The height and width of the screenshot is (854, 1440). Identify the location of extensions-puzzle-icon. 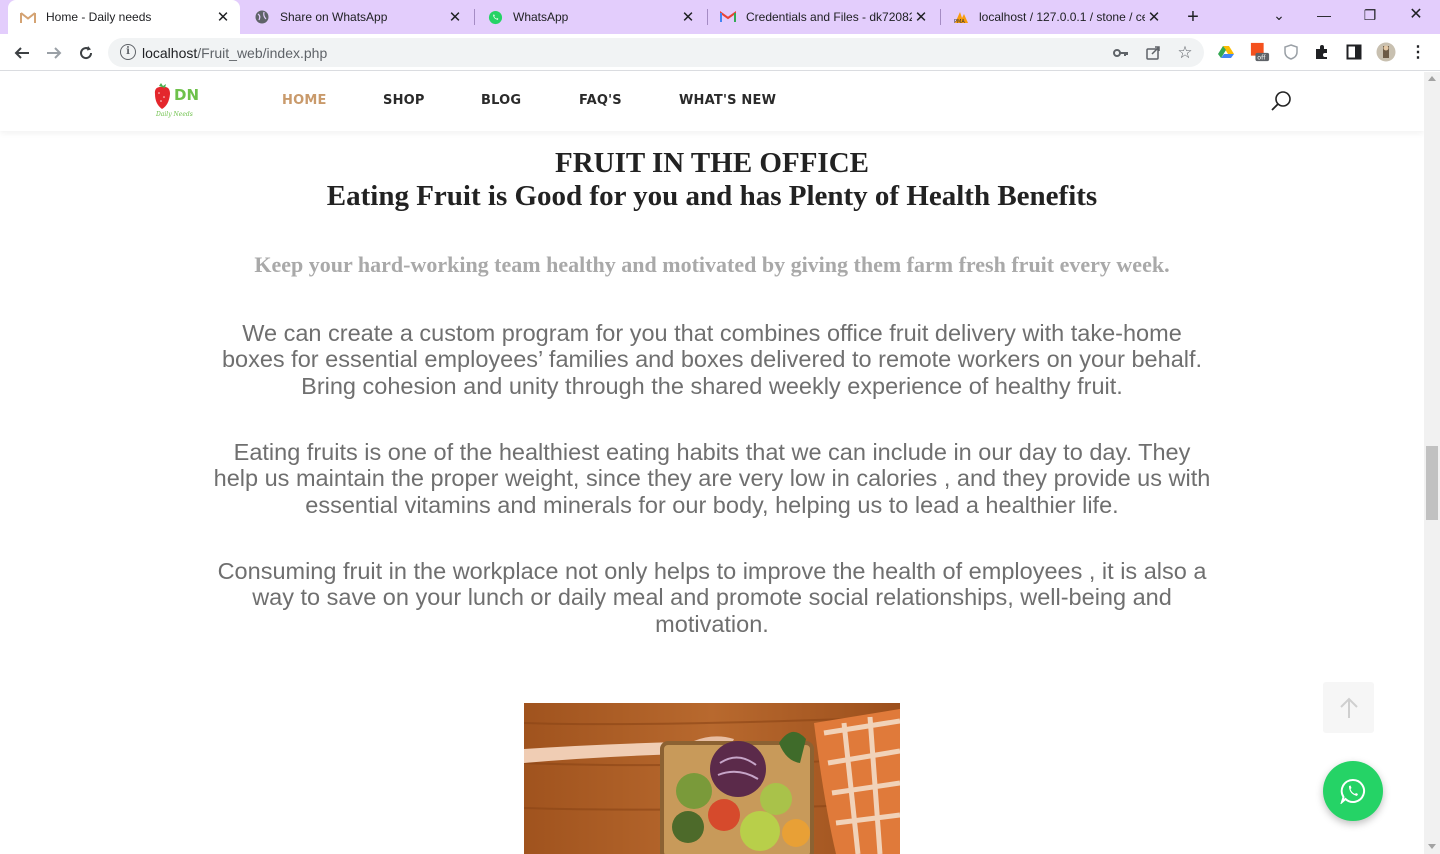
(1322, 52).